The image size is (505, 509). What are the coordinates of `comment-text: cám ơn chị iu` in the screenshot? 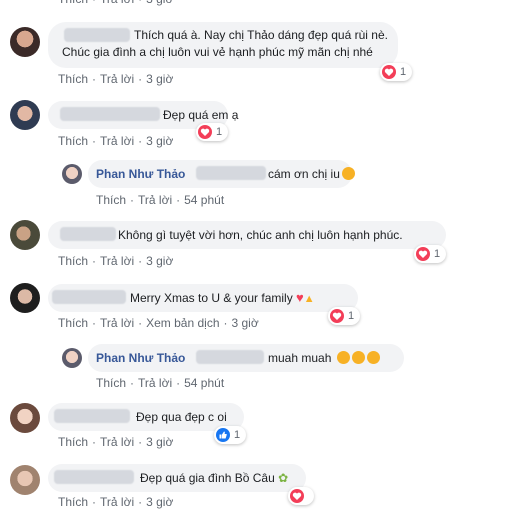 It's located at (311, 174).